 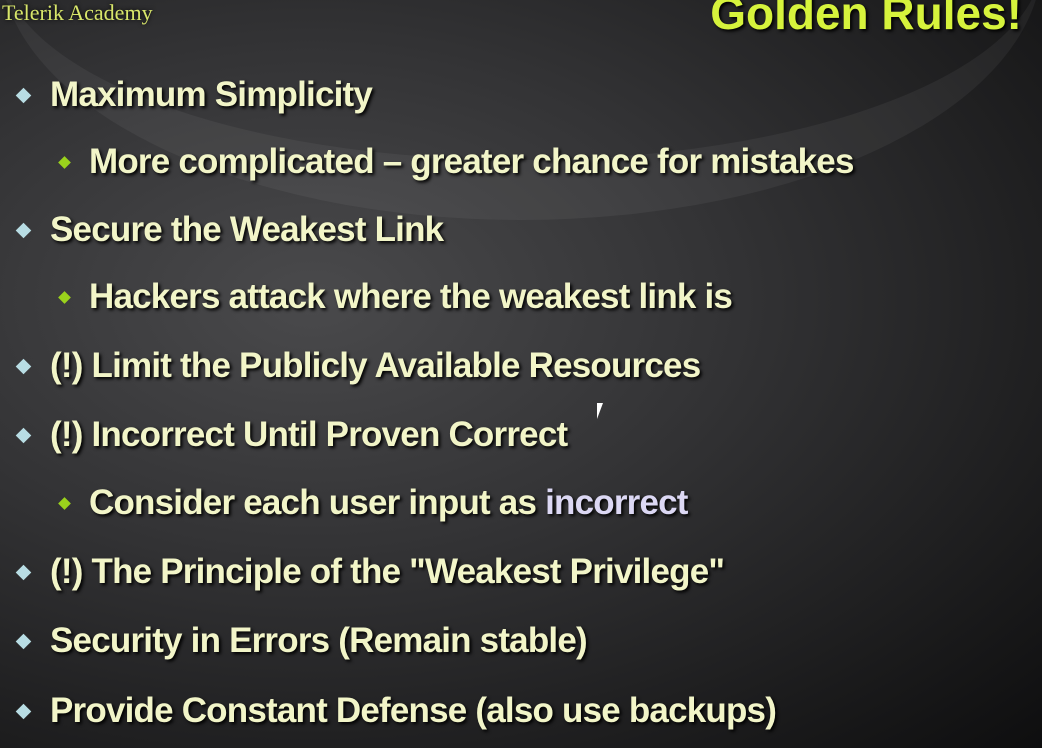 I want to click on bullet-text-main: Consider each user input as, so click(x=317, y=502).